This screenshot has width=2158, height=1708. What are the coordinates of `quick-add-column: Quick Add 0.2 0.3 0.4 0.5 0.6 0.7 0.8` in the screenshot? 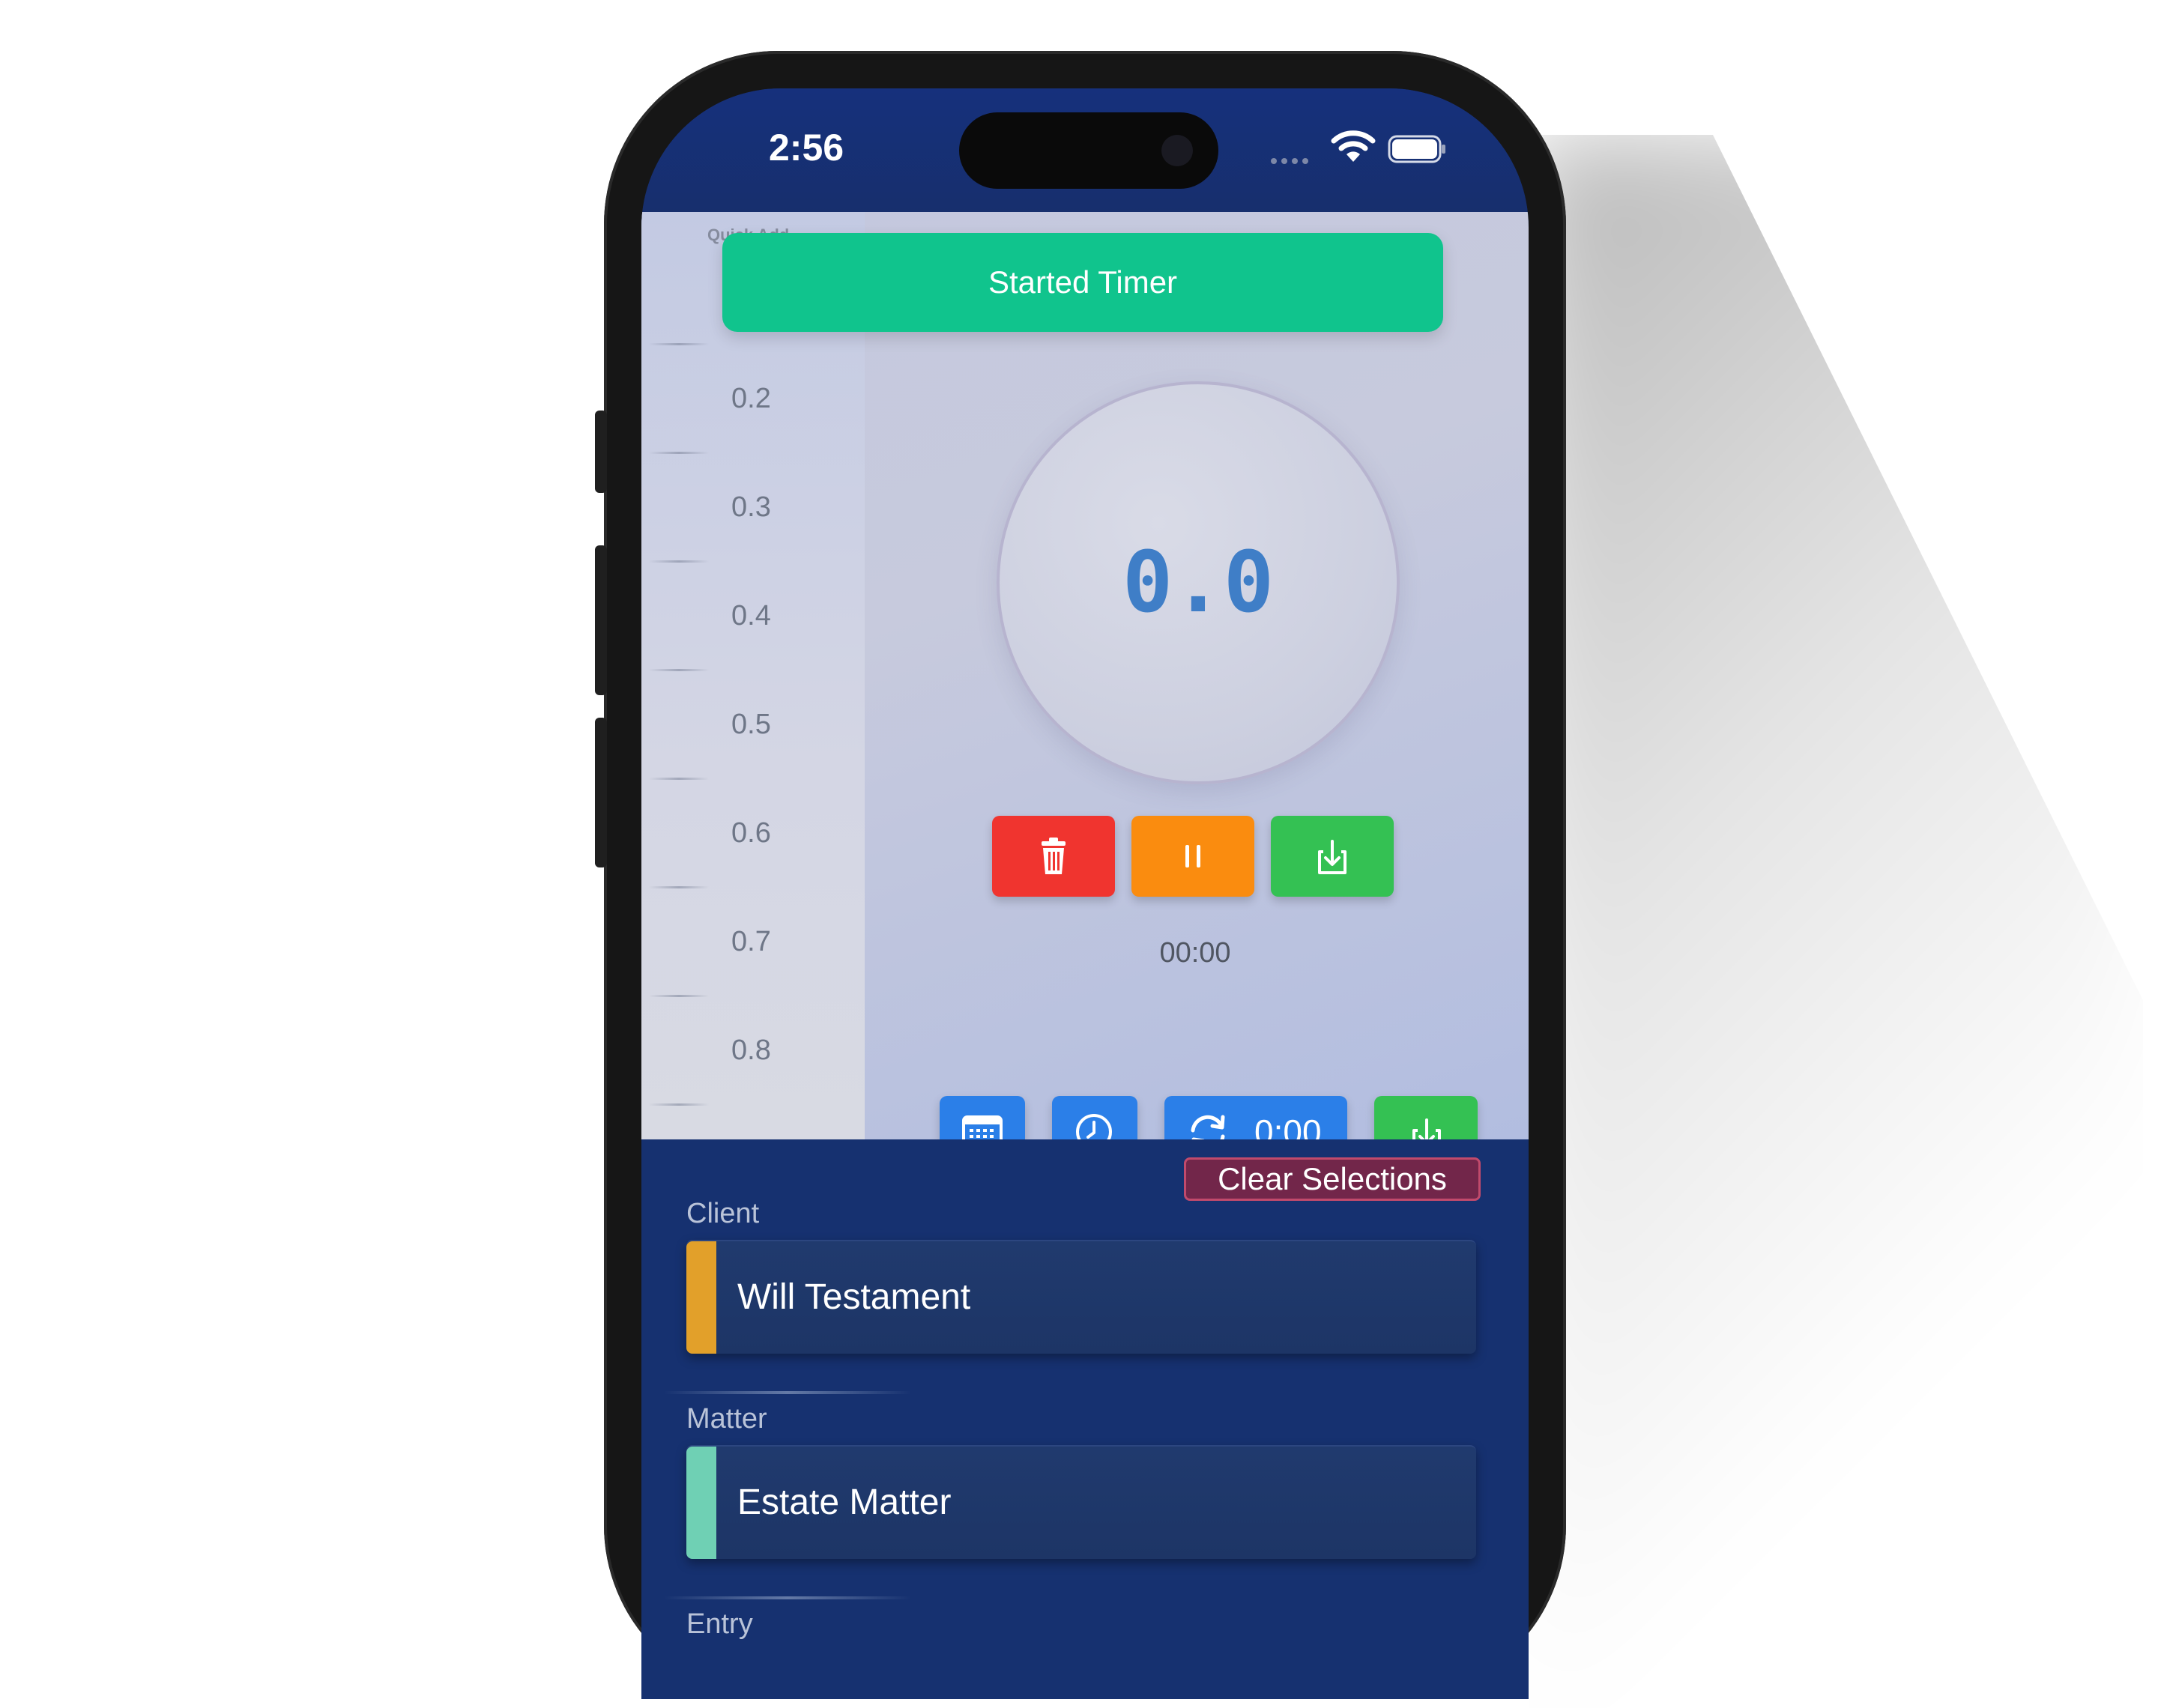 It's located at (753, 675).